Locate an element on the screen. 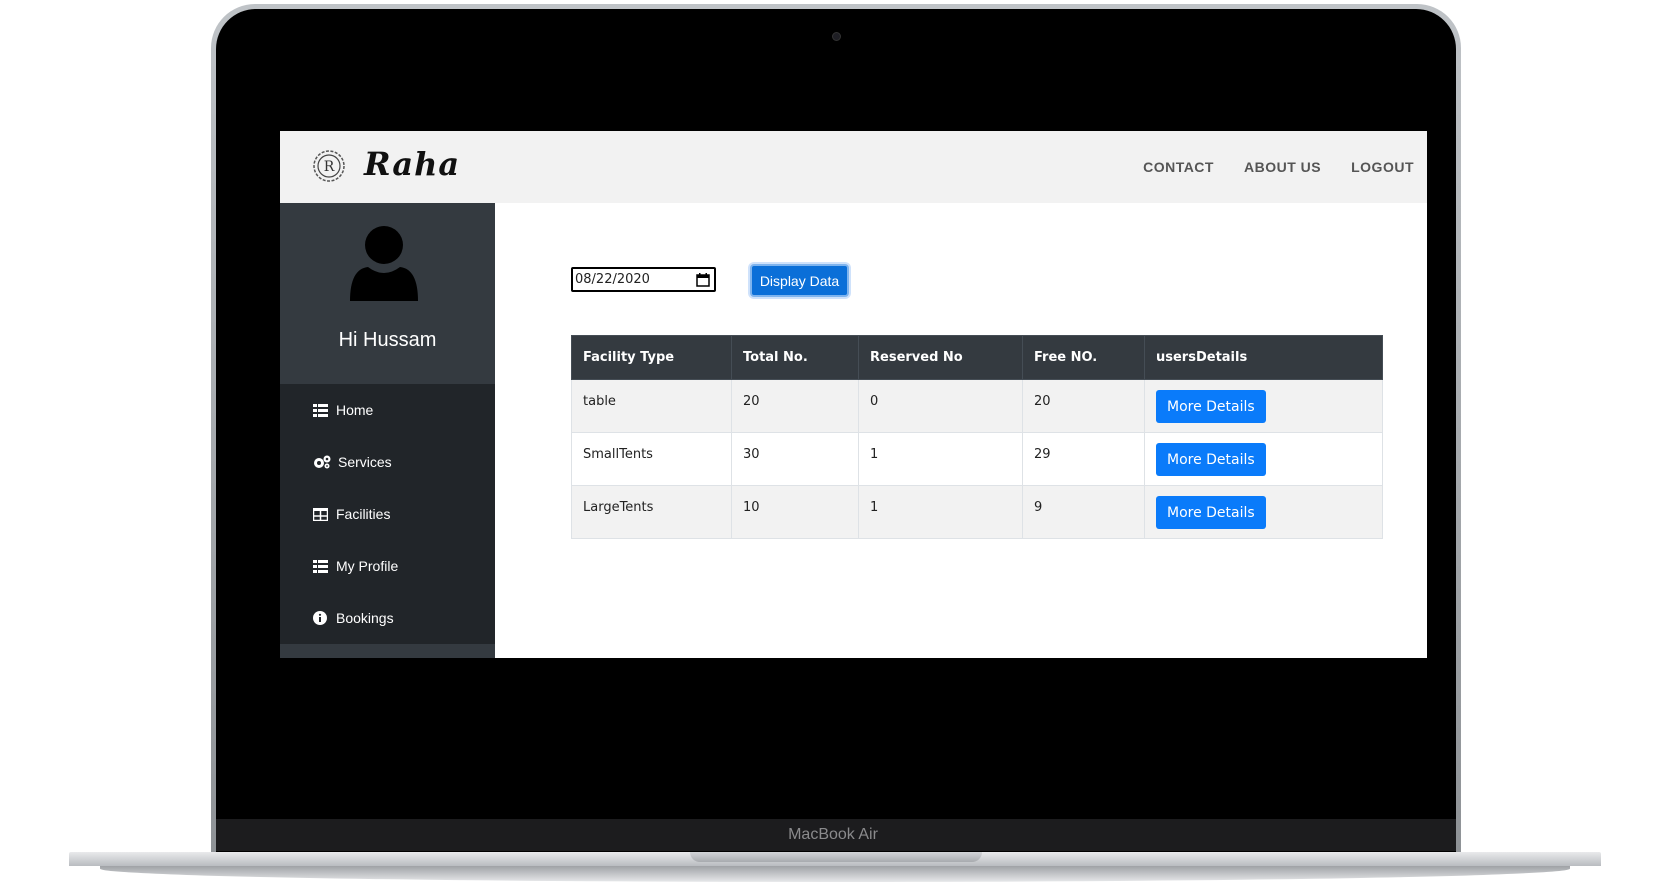 The image size is (1666, 895). table-row: LargeTents 10 1 9 More Details is located at coordinates (977, 512).